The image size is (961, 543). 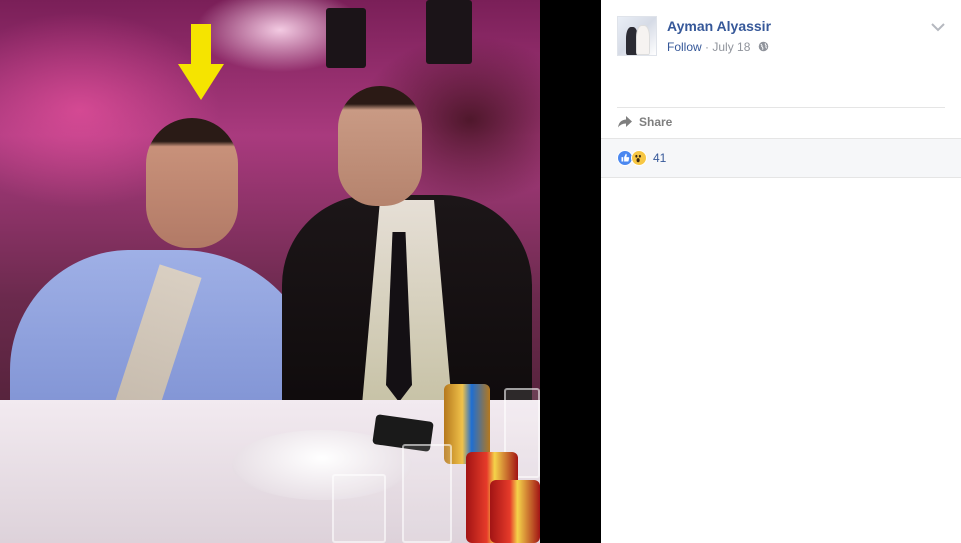 What do you see at coordinates (625, 157) in the screenshot?
I see `thumbs-up-icon` at bounding box center [625, 157].